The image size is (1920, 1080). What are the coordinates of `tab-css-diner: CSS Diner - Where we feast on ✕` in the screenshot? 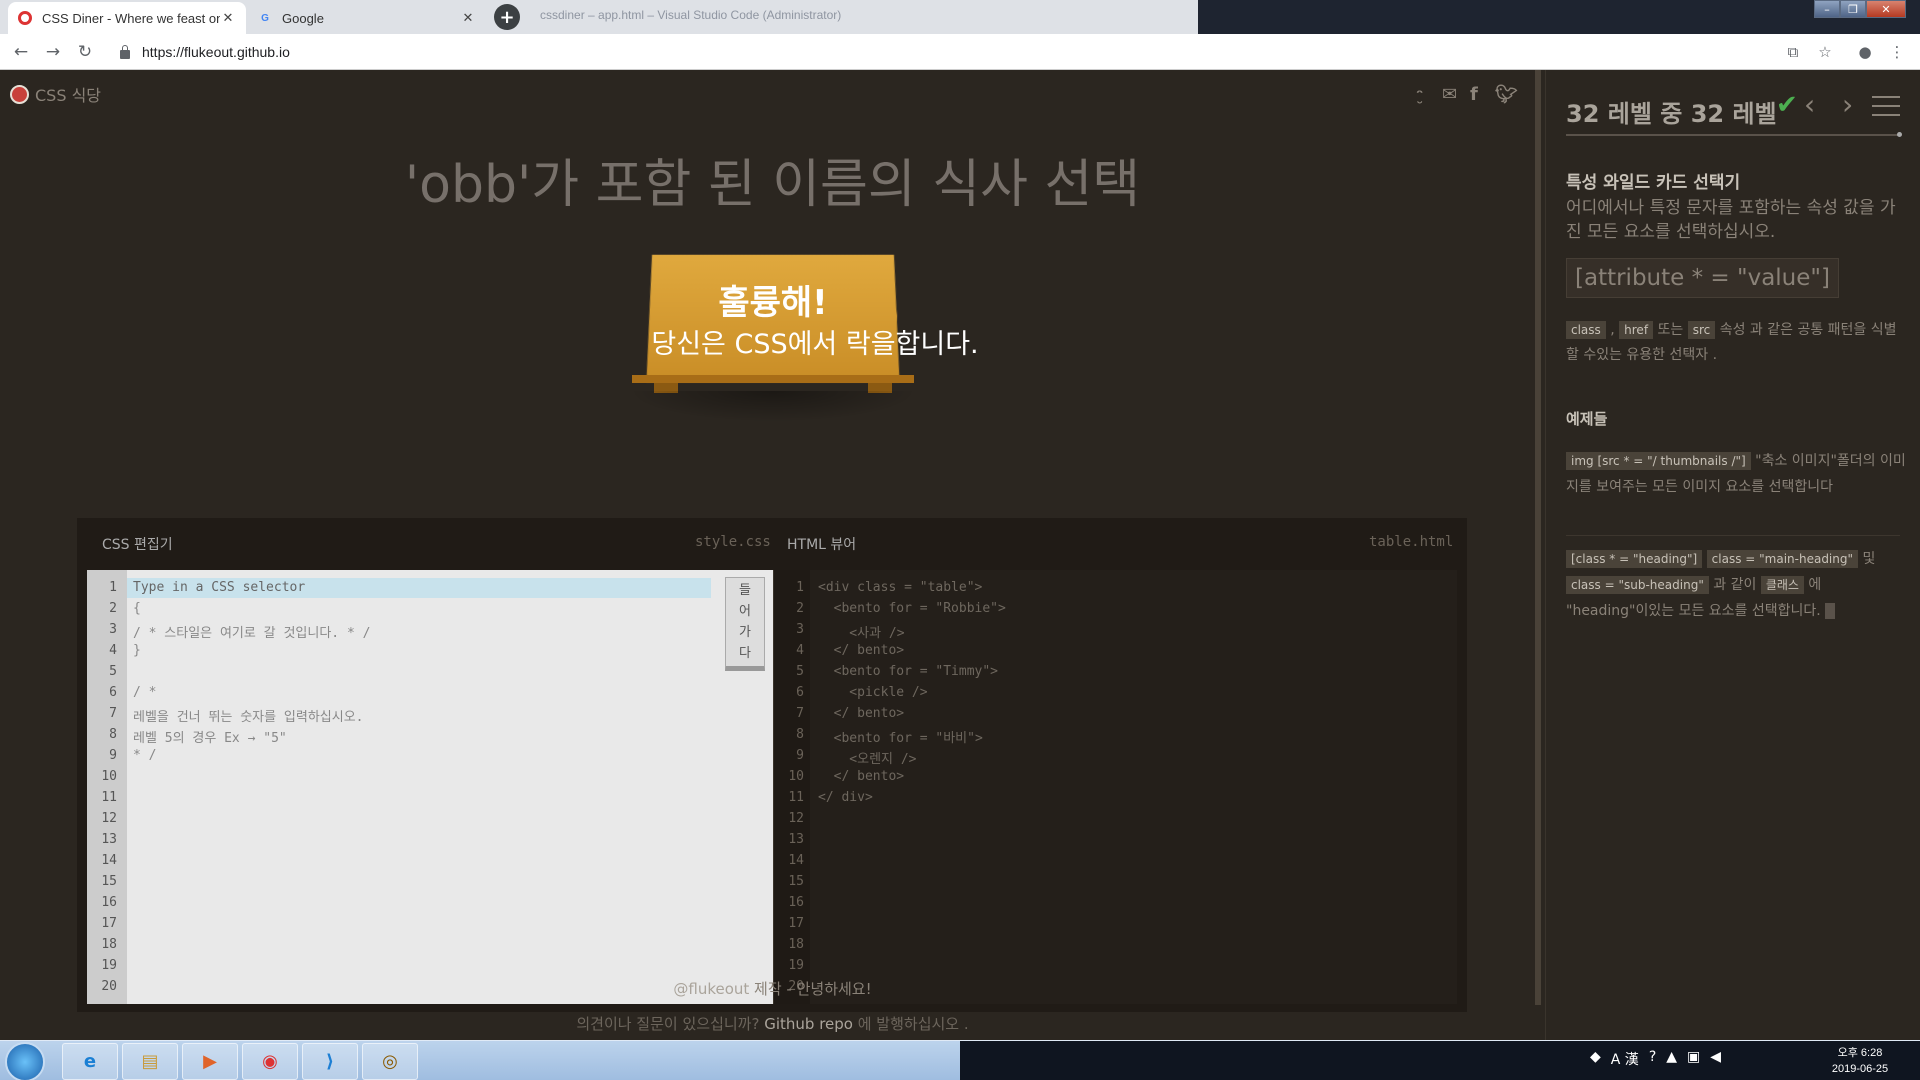 It's located at (127, 18).